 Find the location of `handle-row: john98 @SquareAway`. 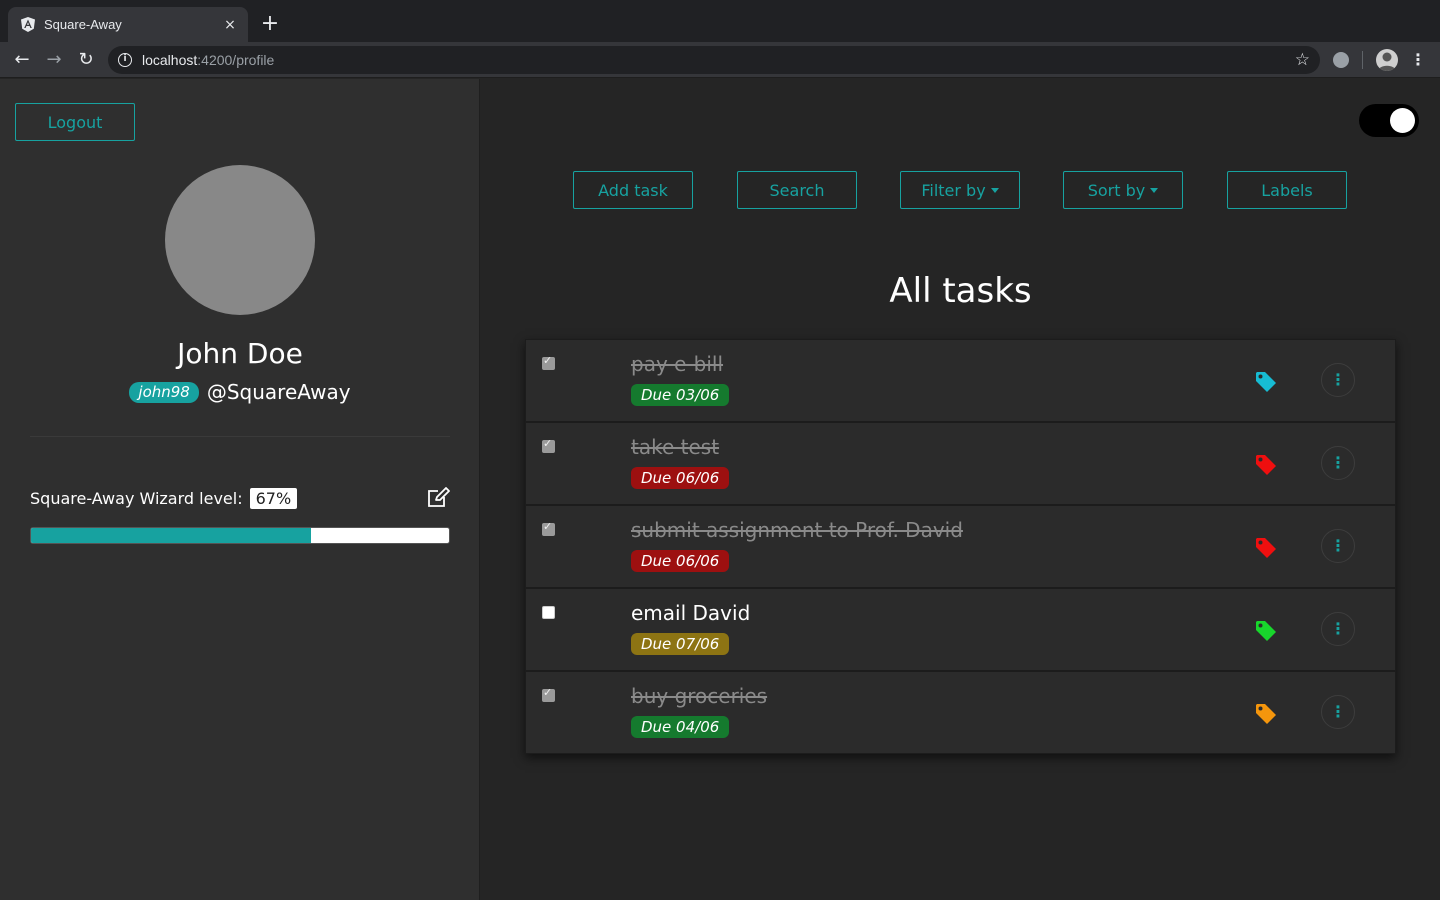

handle-row: john98 @SquareAway is located at coordinates (240, 392).